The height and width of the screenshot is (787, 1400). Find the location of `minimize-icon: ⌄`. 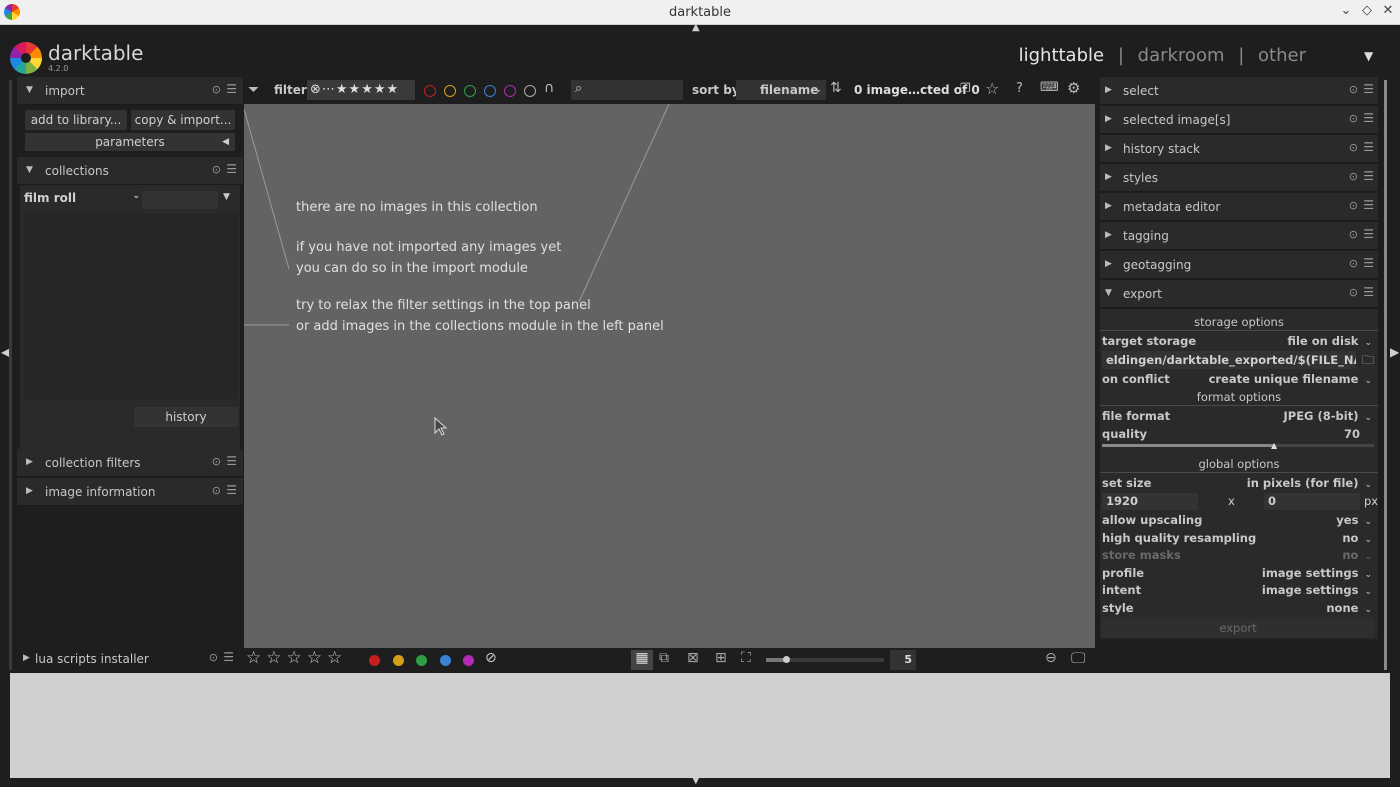

minimize-icon: ⌄ is located at coordinates (1346, 12).